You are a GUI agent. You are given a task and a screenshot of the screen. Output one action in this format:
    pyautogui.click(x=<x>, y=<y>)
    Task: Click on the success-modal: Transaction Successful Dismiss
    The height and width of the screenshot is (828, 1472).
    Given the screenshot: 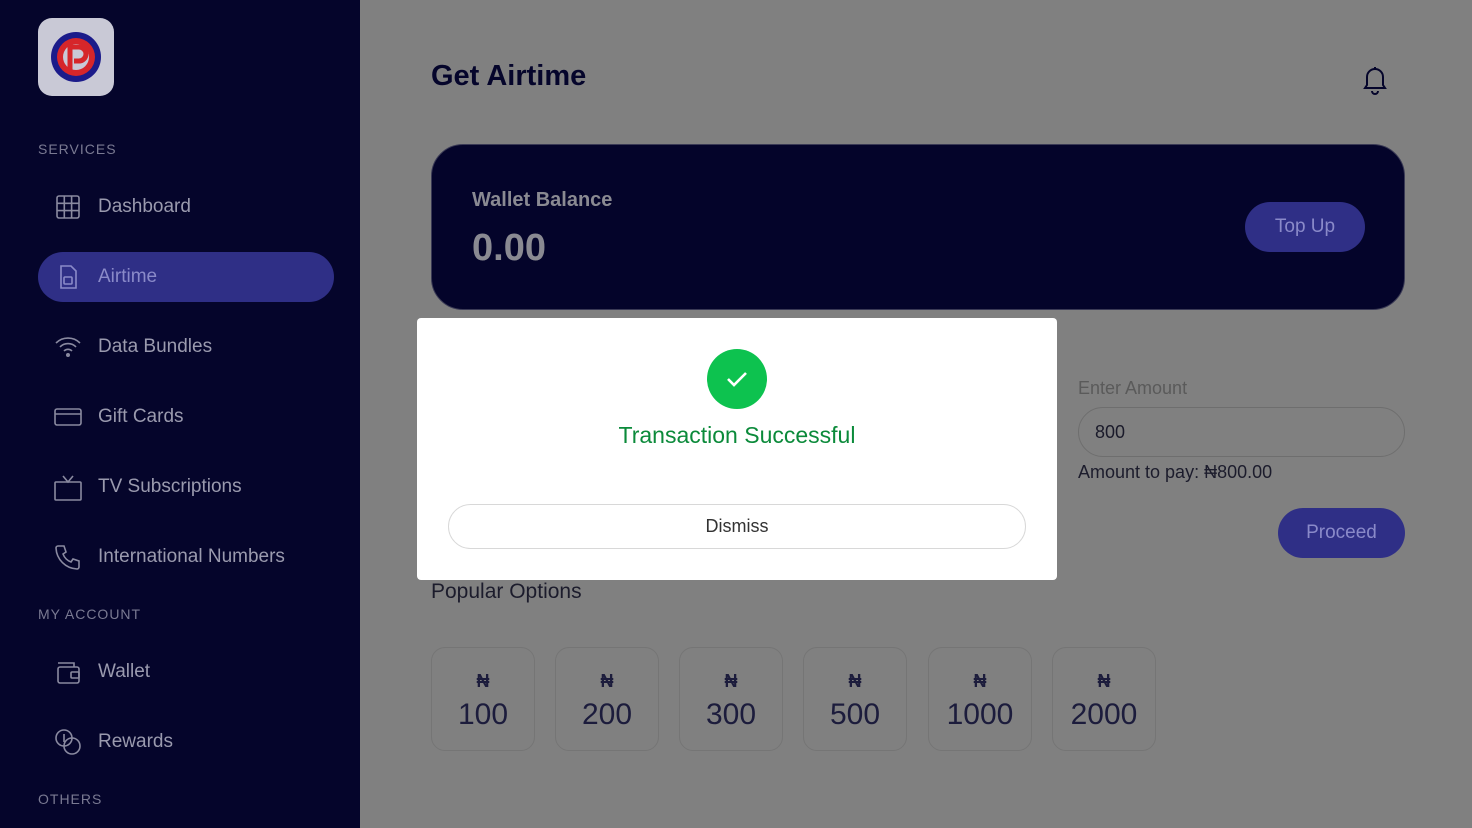 What is the action you would take?
    pyautogui.click(x=737, y=449)
    